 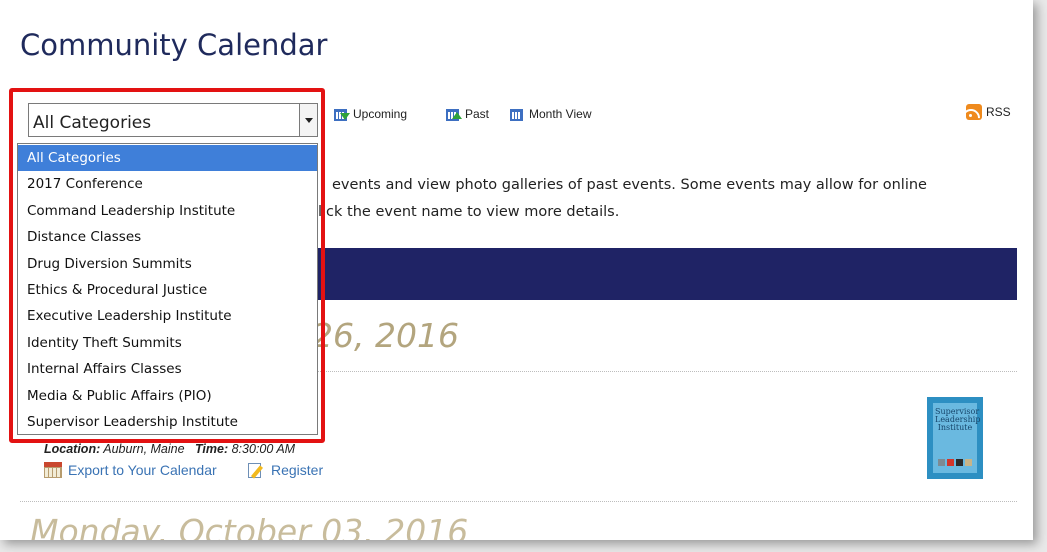 I want to click on register-label: Register, so click(x=297, y=470).